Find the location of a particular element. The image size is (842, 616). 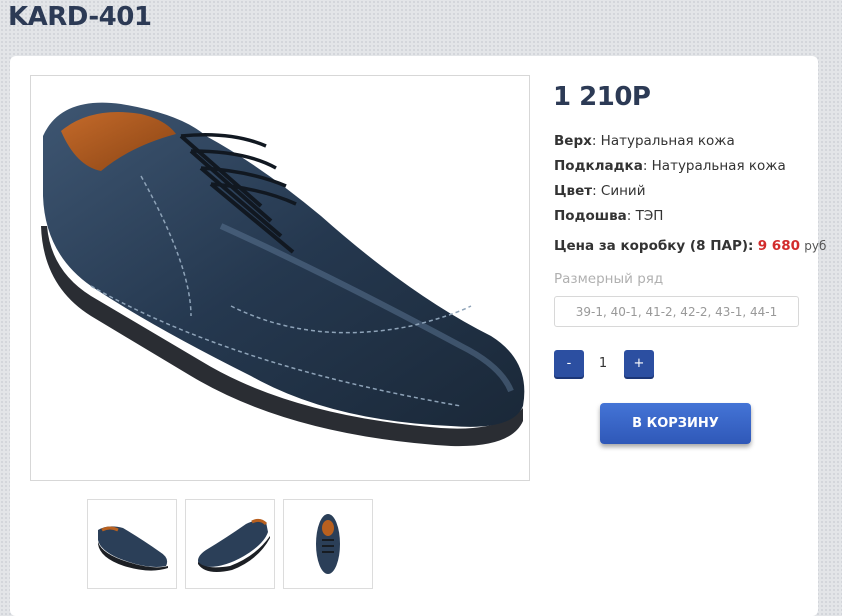

attr-sole: Подошва: ТЭП is located at coordinates (608, 216).